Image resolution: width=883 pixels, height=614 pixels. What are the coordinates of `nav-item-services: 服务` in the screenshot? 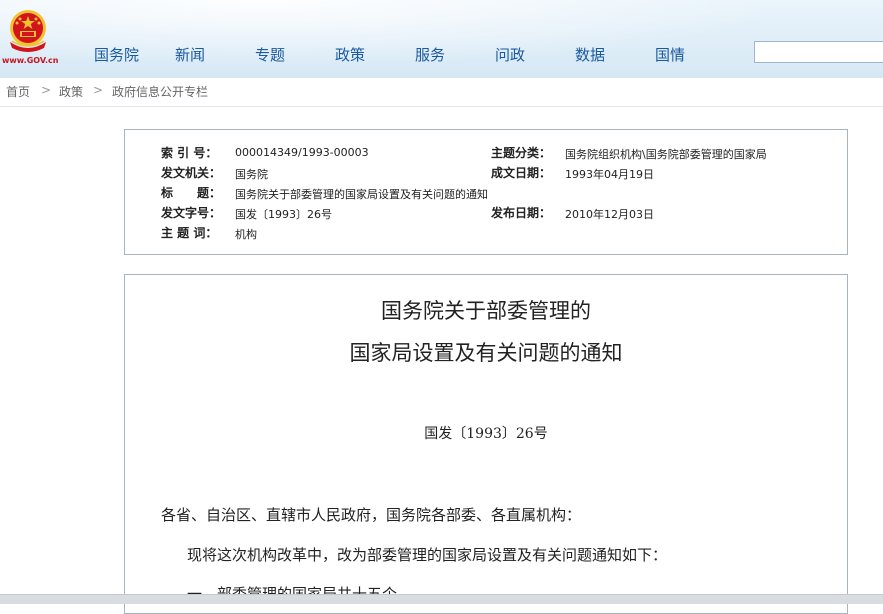 It's located at (430, 54).